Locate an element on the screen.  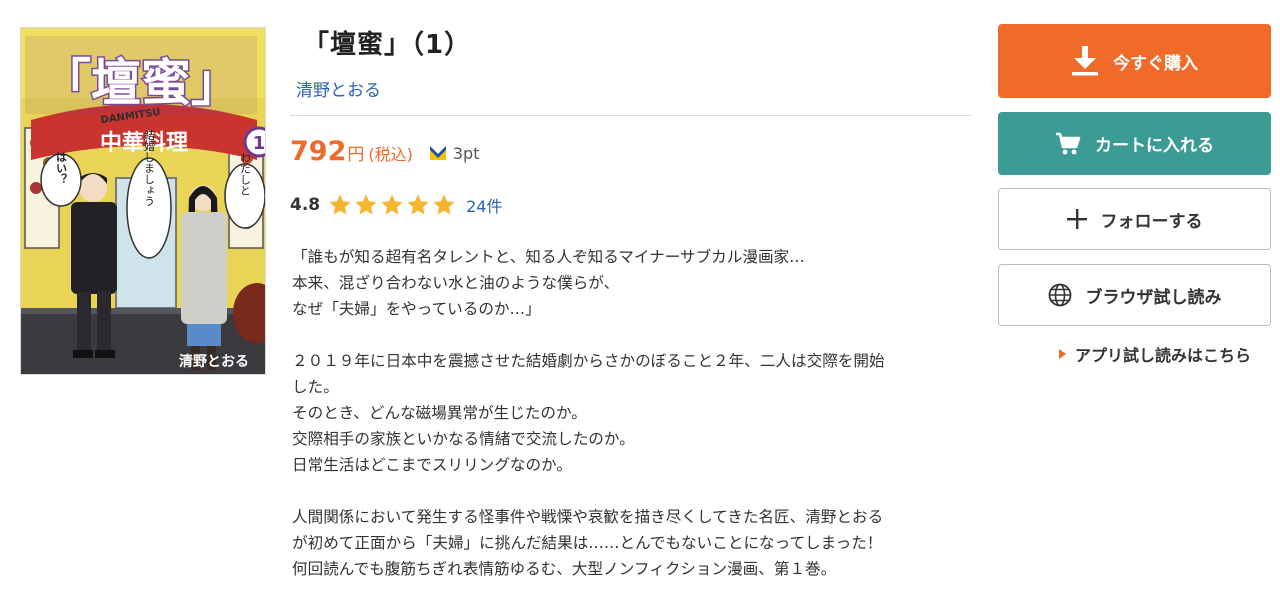
app-preview-link: アプリ試し読みはこちら is located at coordinates (1155, 354).